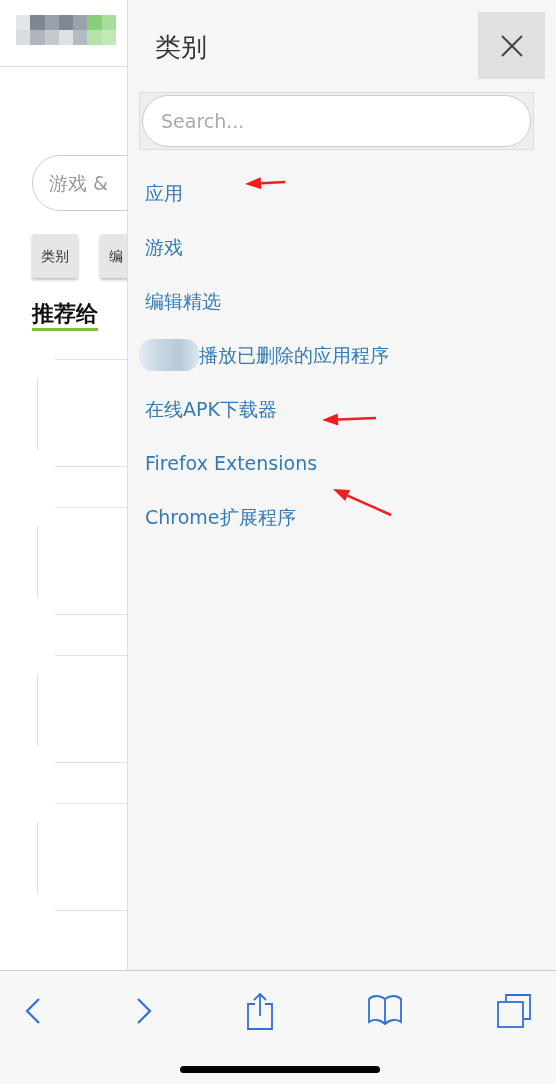 The image size is (556, 1084). I want to click on category-link: Firefox Extensions, so click(231, 463).